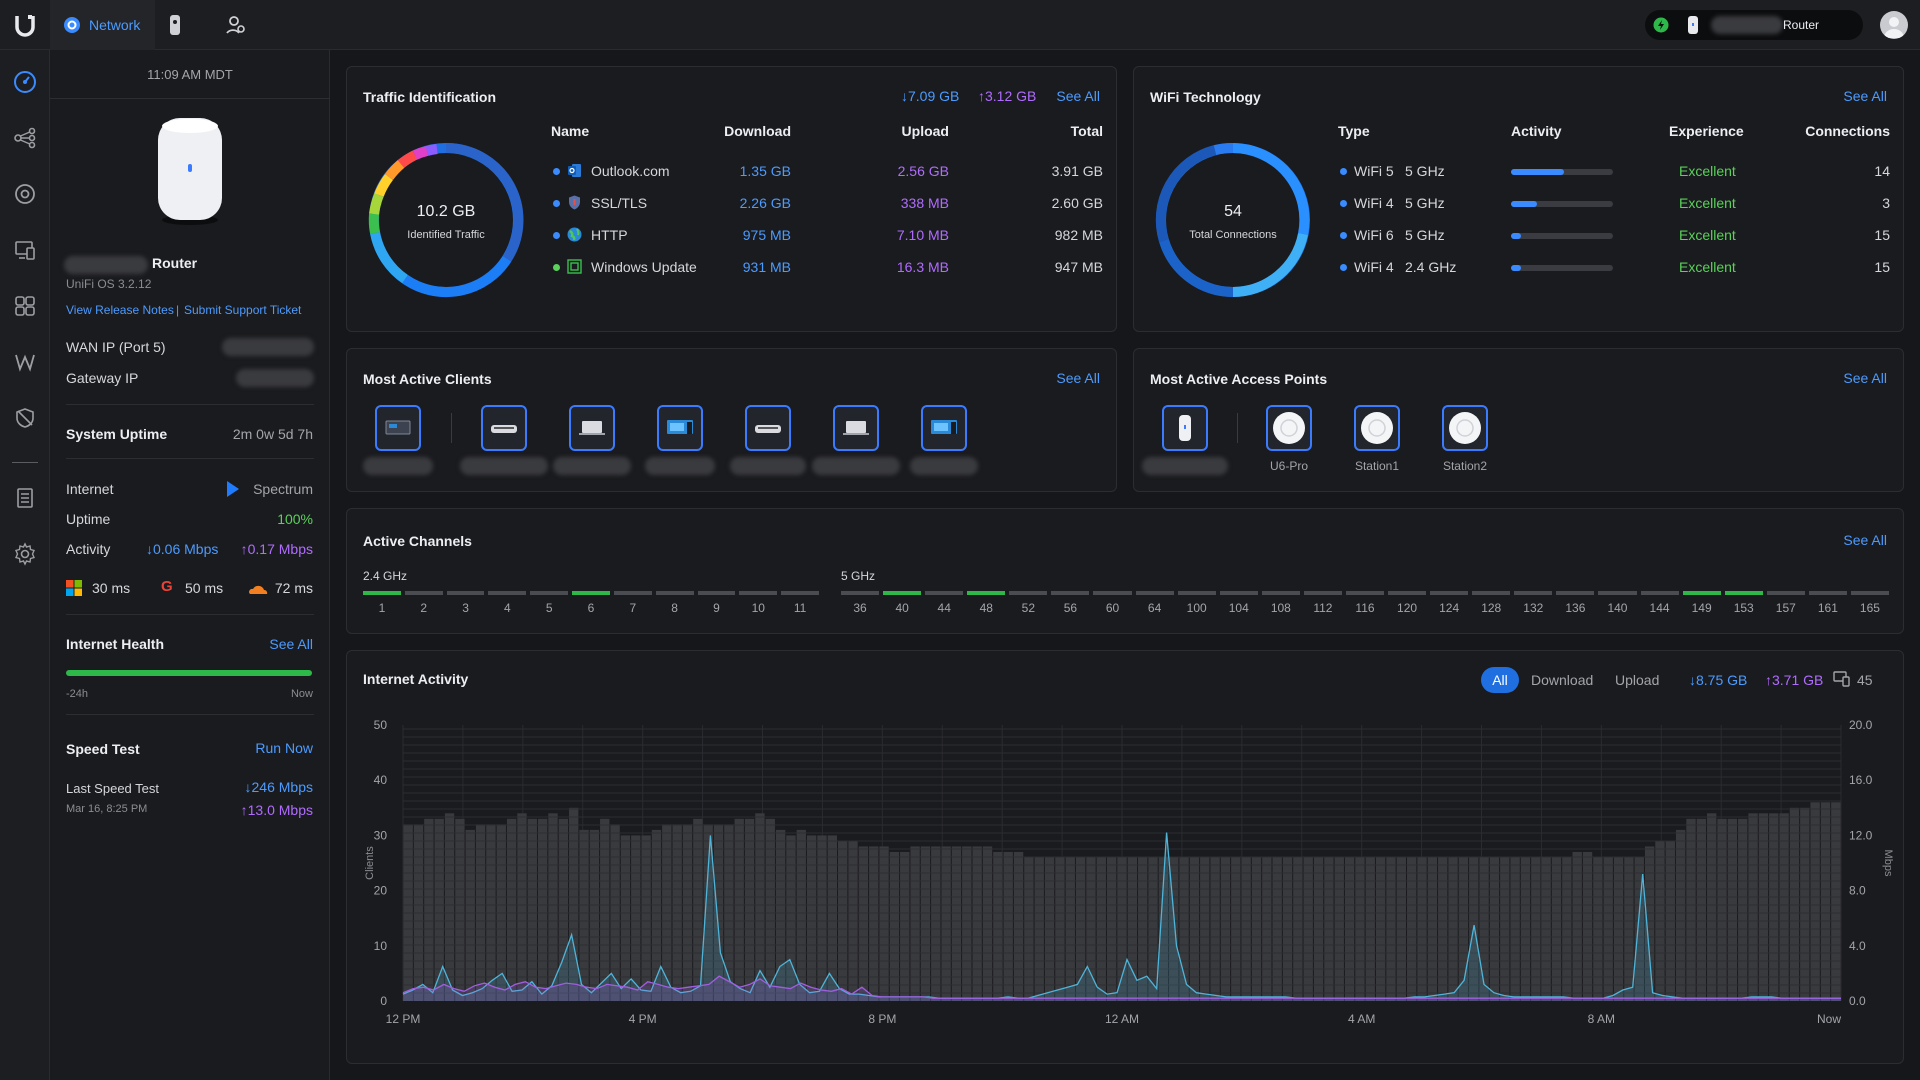  What do you see at coordinates (1865, 96) in the screenshot?
I see `wifi-see-all: See All` at bounding box center [1865, 96].